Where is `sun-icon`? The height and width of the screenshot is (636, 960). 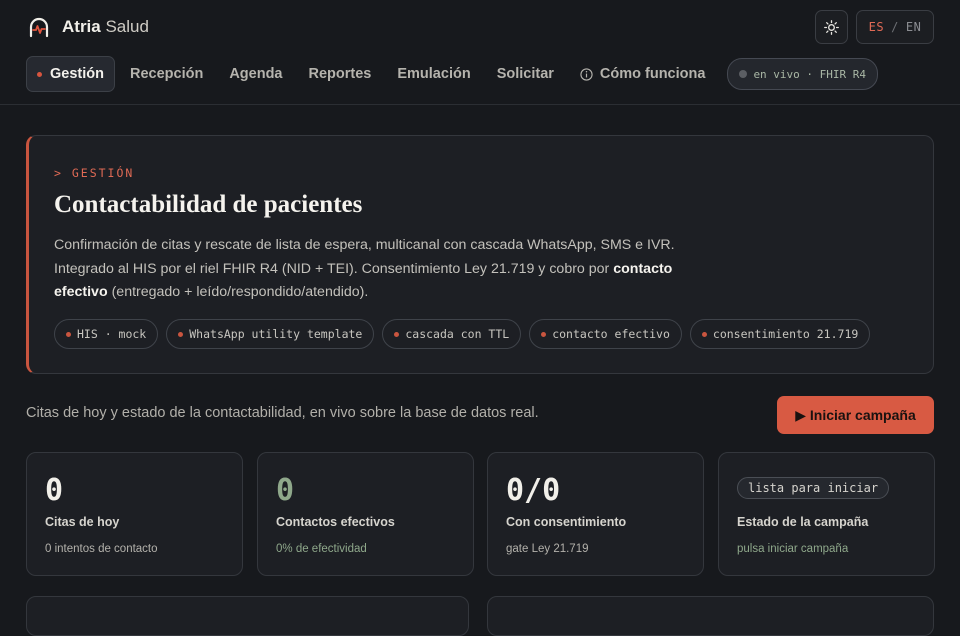 sun-icon is located at coordinates (831, 27).